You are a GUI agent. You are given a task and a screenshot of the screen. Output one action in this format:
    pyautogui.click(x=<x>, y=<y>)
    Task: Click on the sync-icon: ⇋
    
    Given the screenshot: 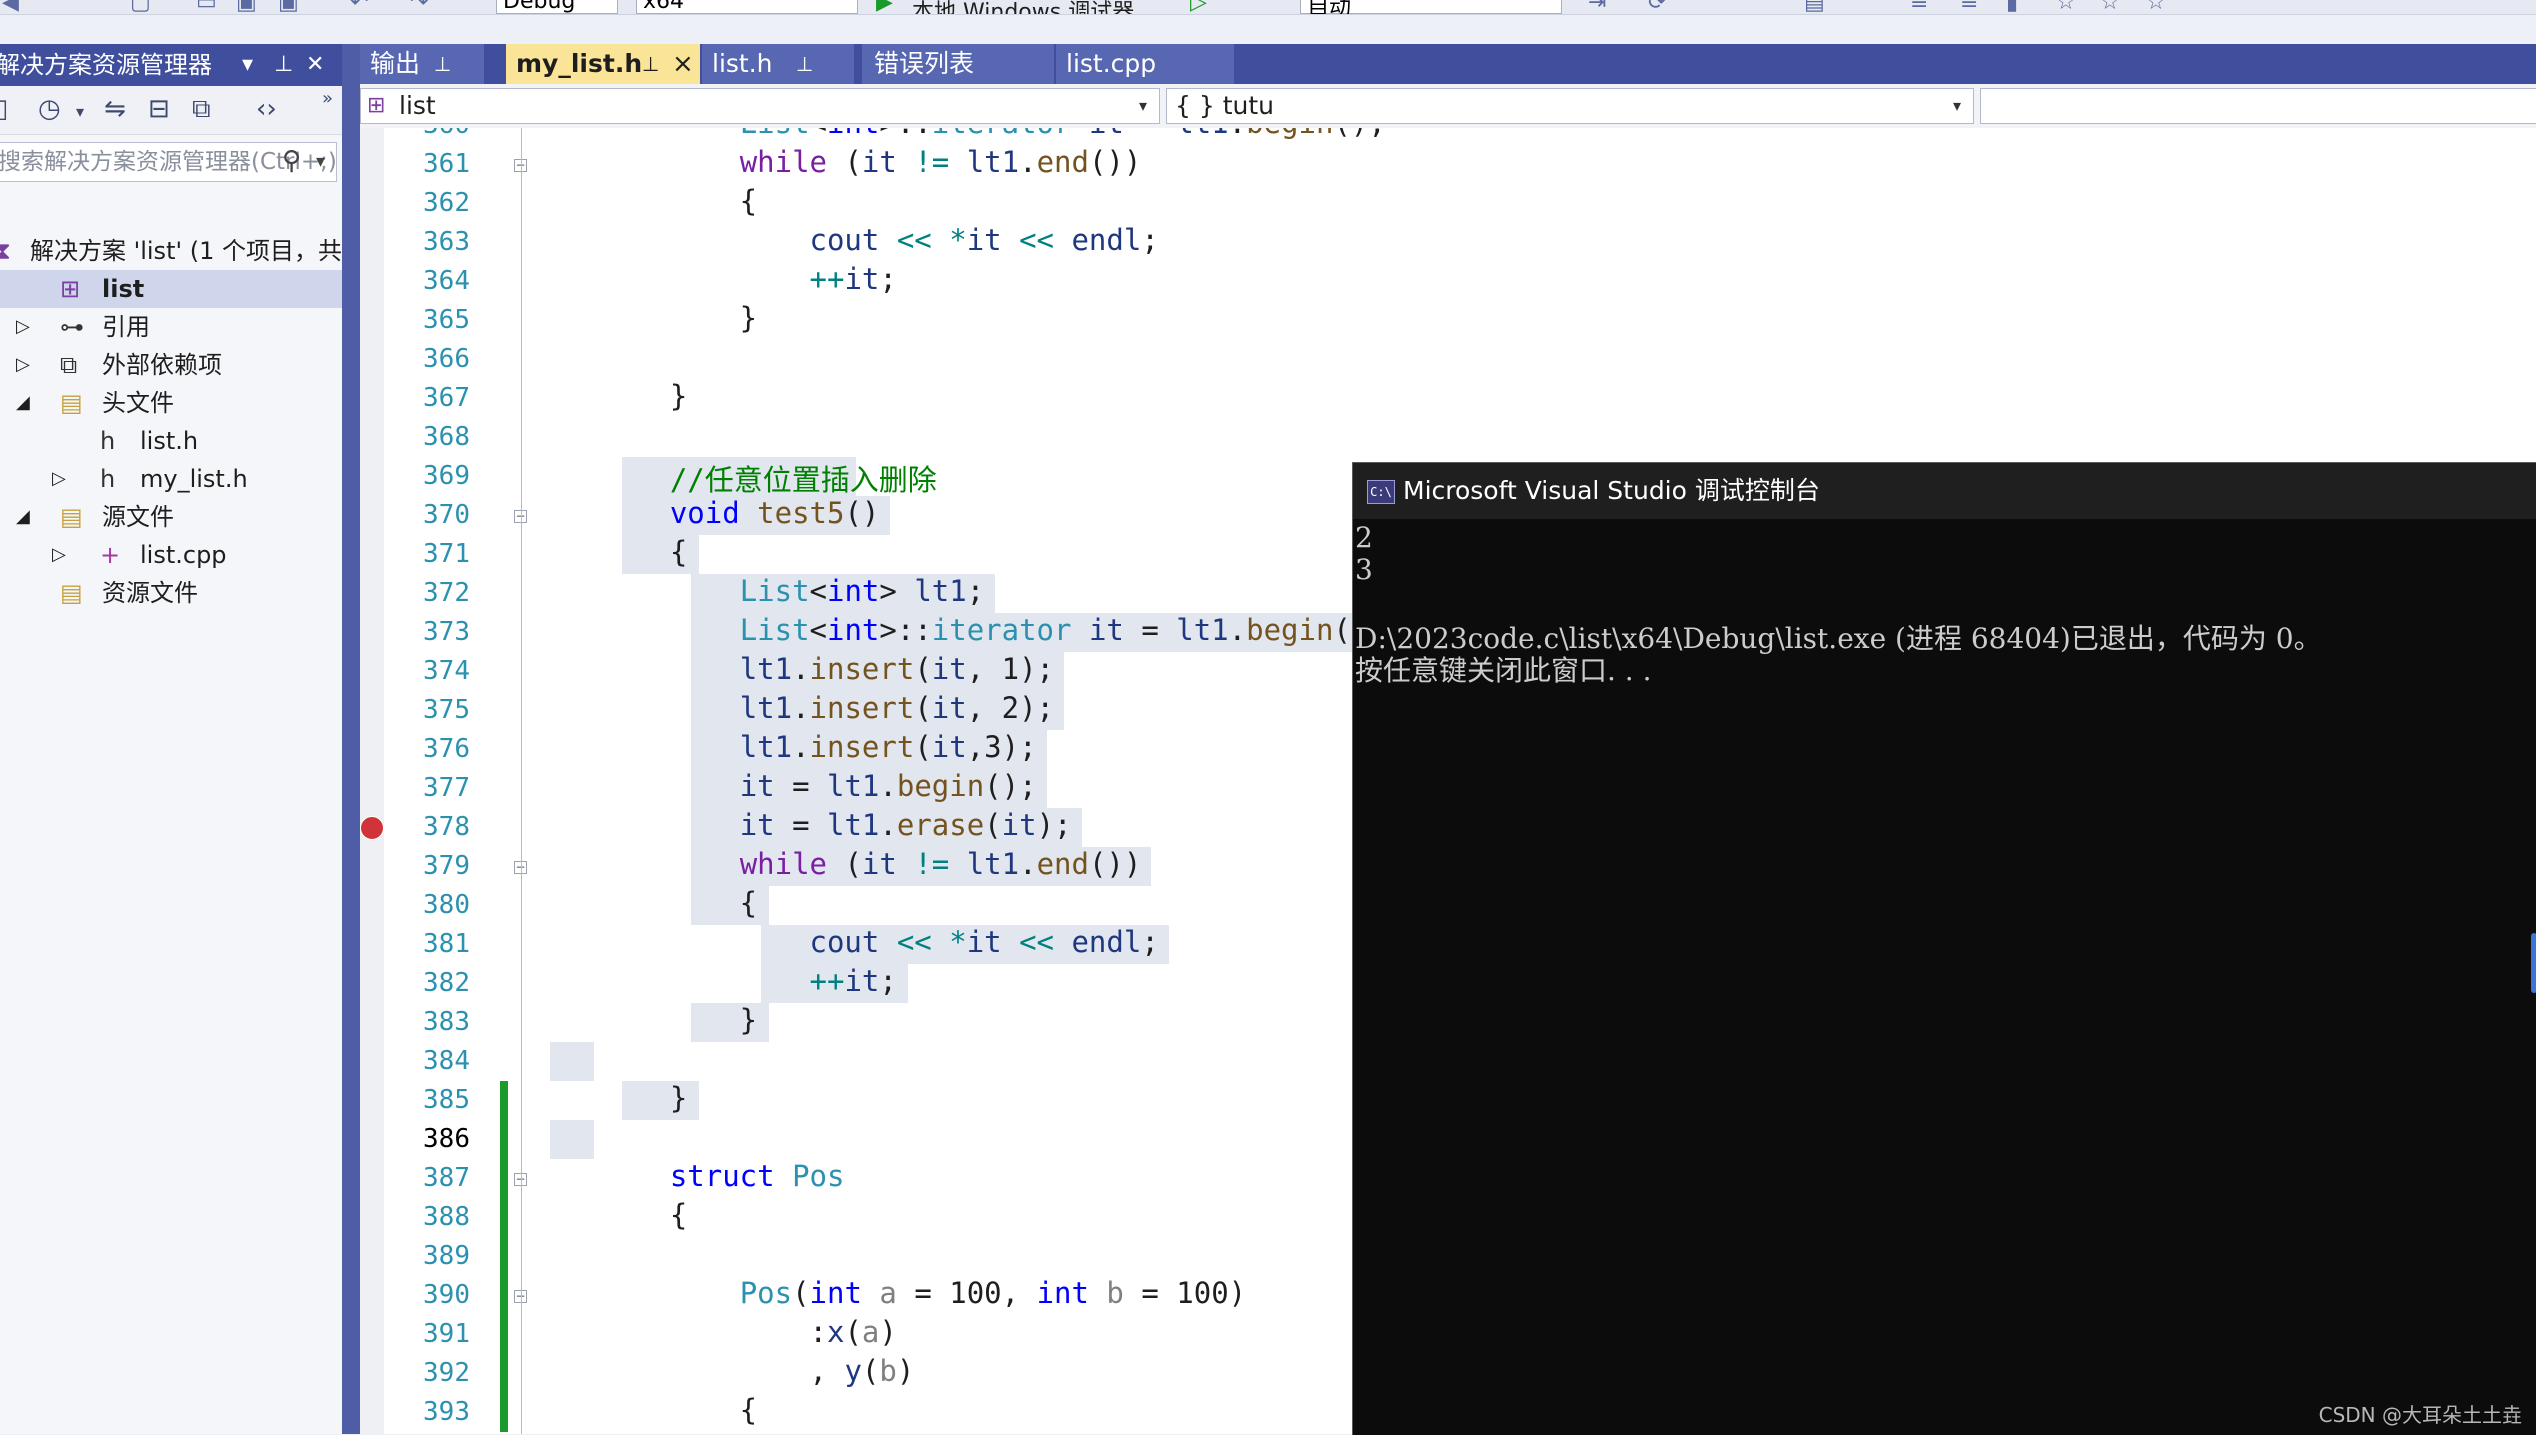 What is the action you would take?
    pyautogui.click(x=115, y=109)
    